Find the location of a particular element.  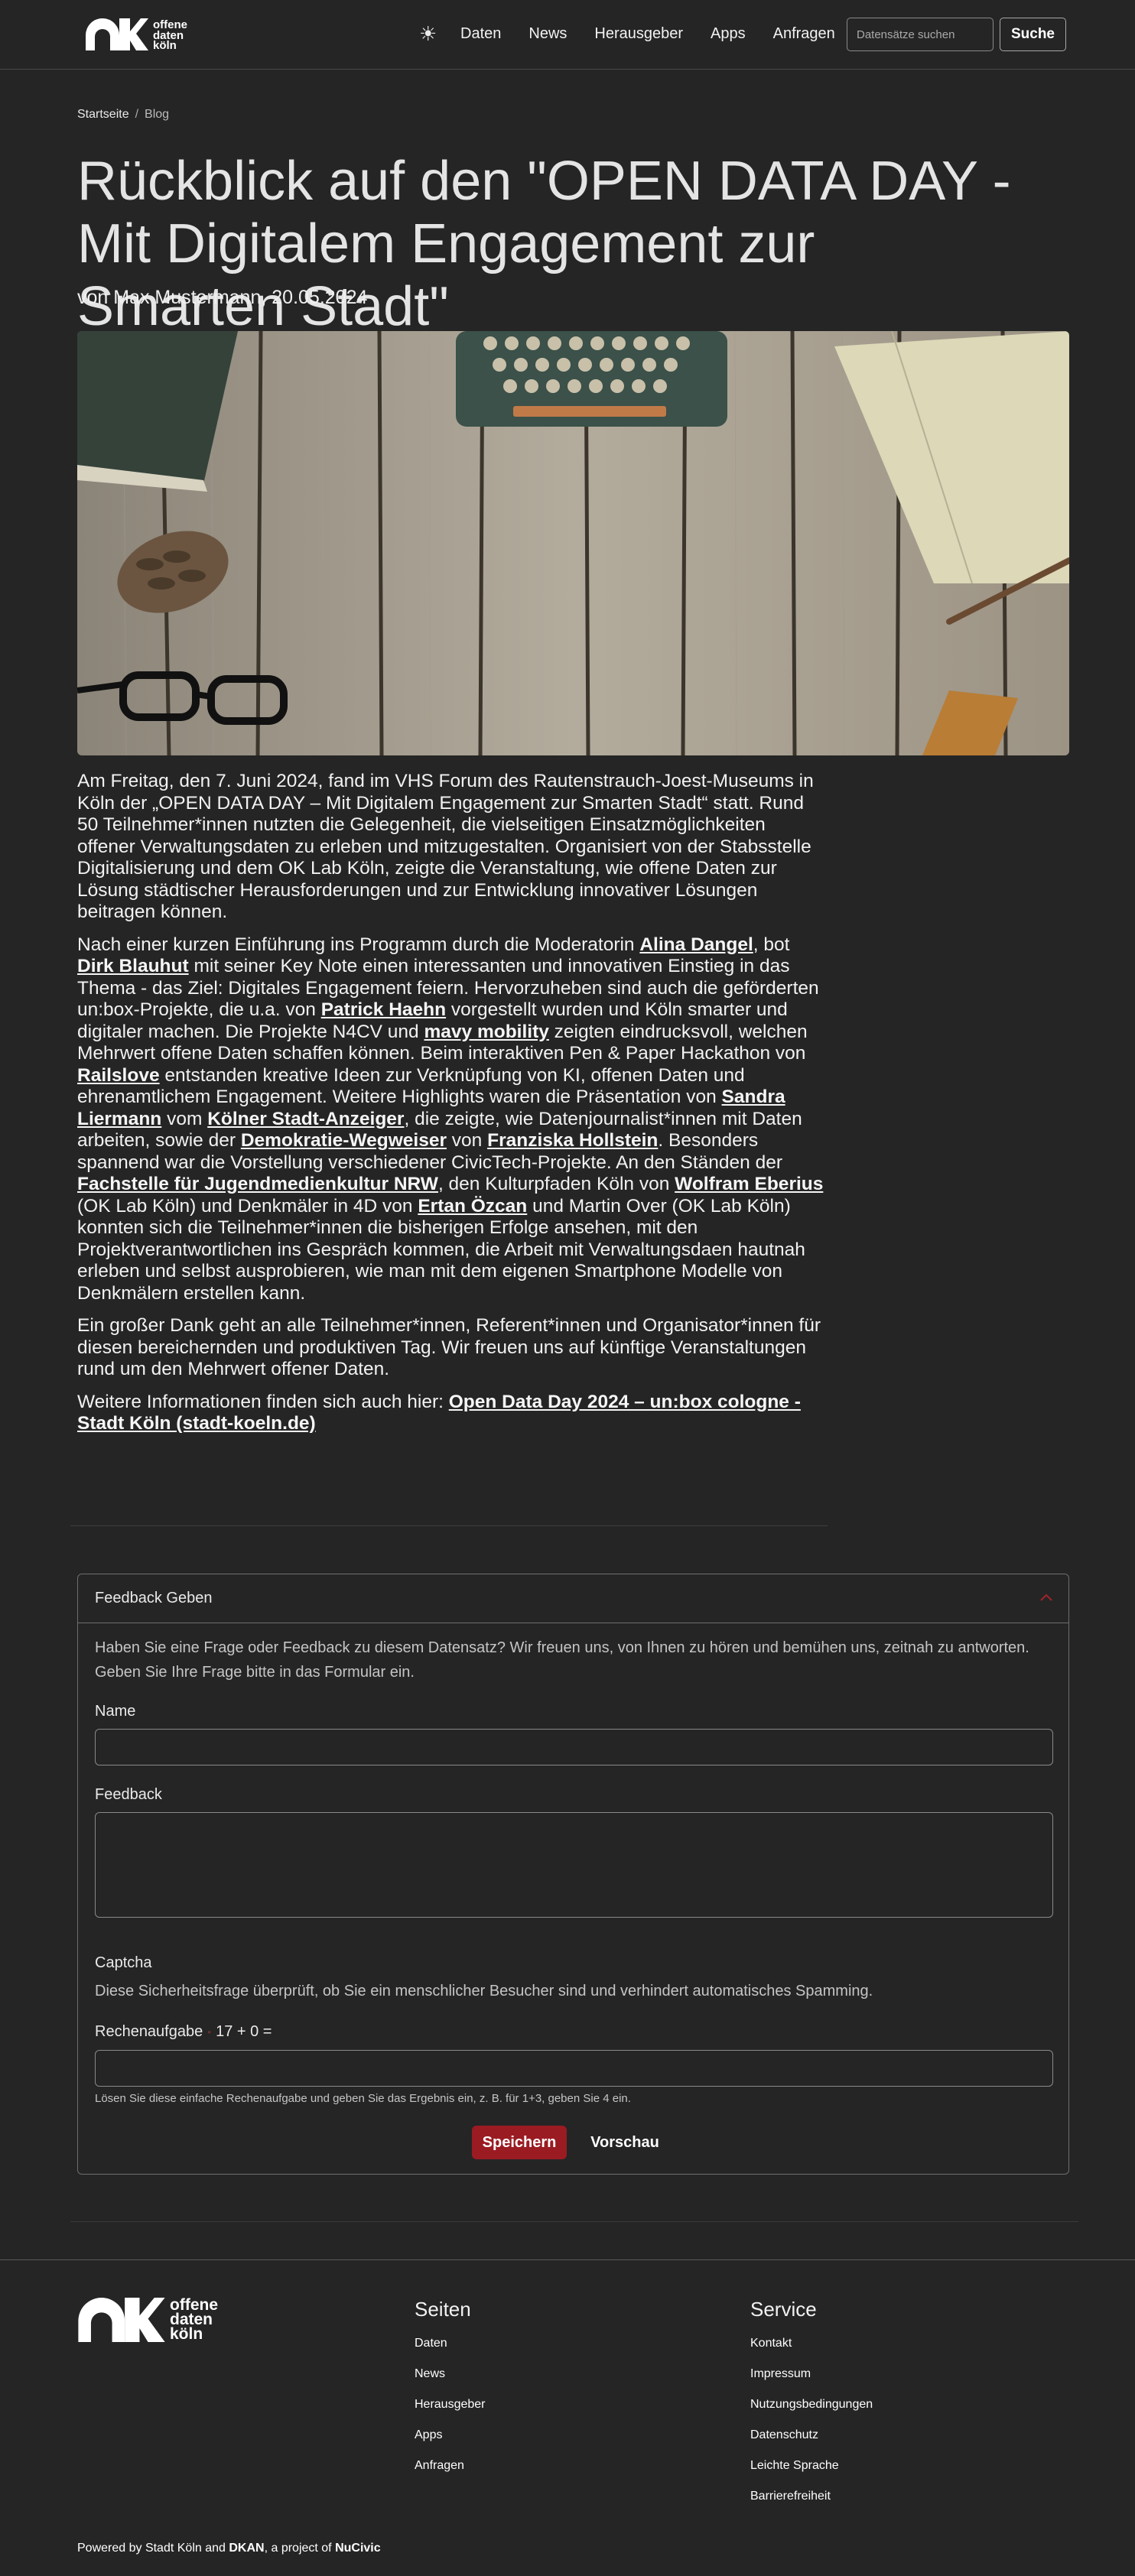

logo-text: offene daten köln is located at coordinates (170, 35).